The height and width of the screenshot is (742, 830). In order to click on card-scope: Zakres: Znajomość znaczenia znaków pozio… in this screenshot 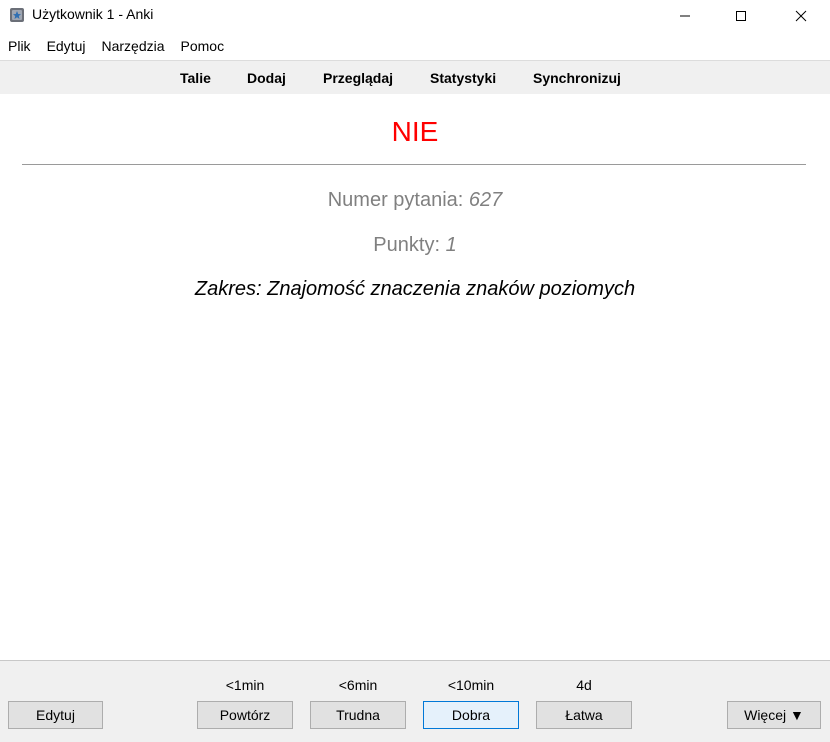, I will do `click(415, 289)`.